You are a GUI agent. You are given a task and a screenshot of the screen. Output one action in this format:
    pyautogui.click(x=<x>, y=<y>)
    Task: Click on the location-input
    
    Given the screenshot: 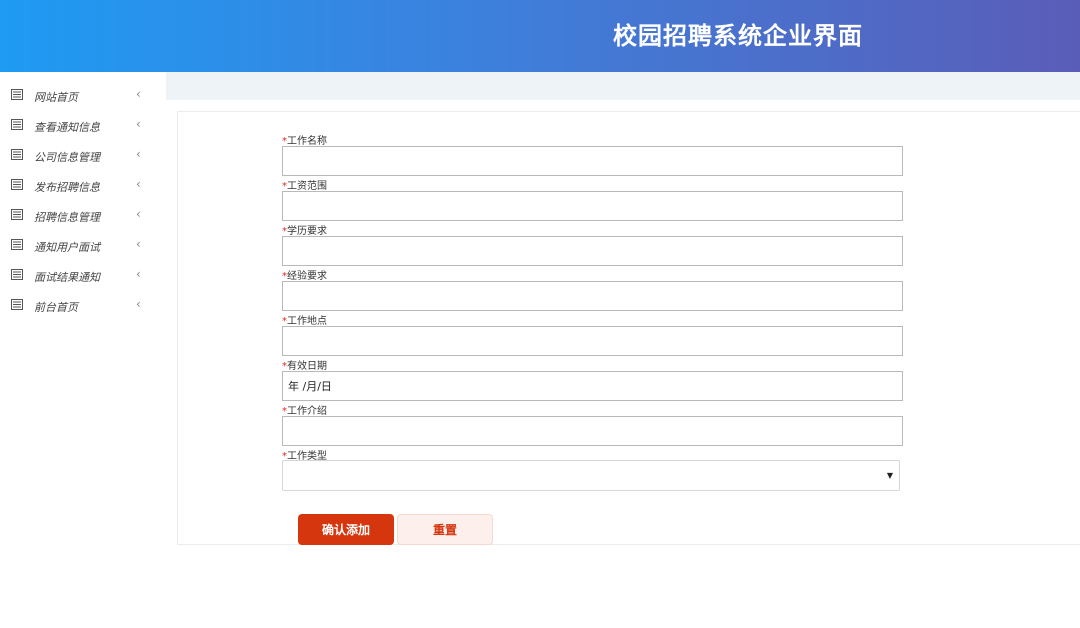 What is the action you would take?
    pyautogui.click(x=592, y=341)
    